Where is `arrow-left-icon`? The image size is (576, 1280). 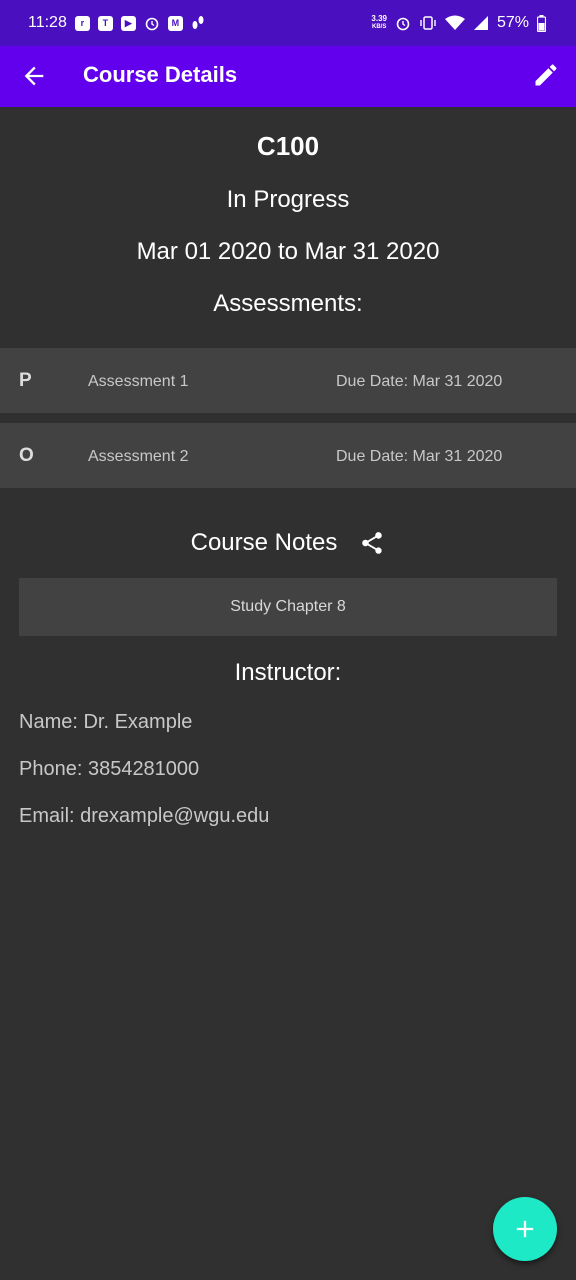 arrow-left-icon is located at coordinates (34, 76).